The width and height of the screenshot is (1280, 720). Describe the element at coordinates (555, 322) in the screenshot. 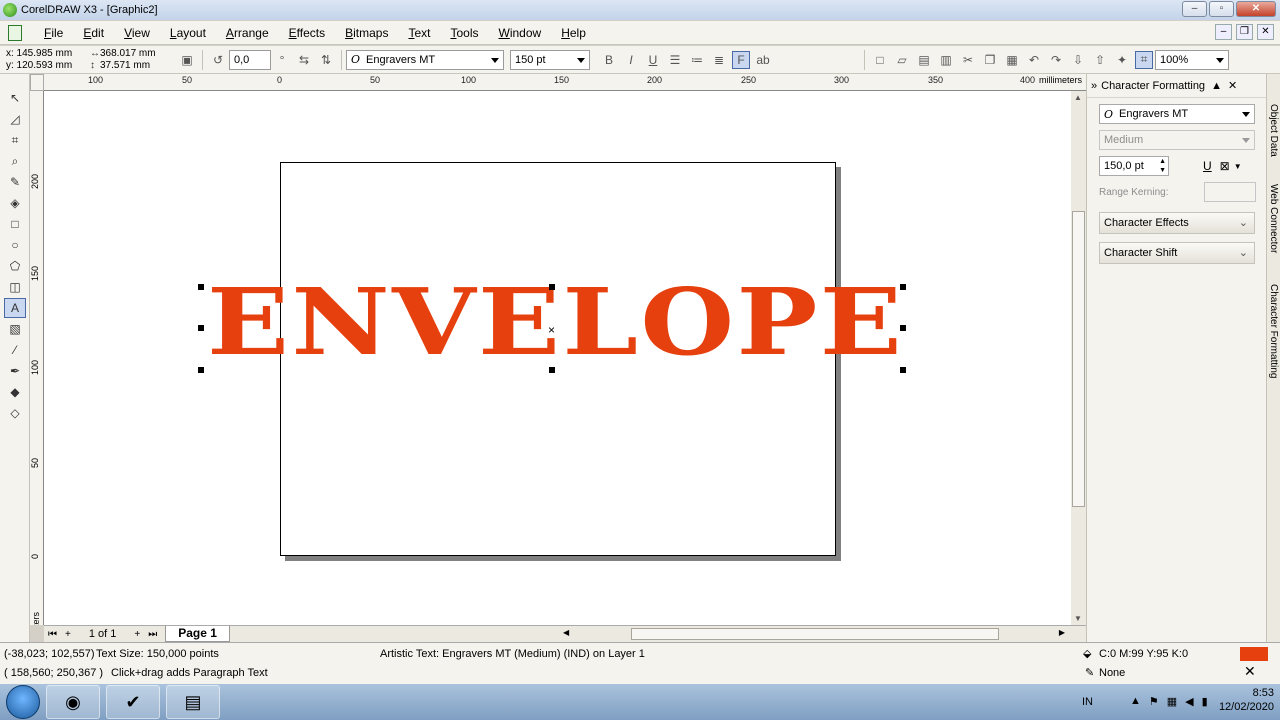

I see `artistic-text-envelope: ENVELOPE` at that location.